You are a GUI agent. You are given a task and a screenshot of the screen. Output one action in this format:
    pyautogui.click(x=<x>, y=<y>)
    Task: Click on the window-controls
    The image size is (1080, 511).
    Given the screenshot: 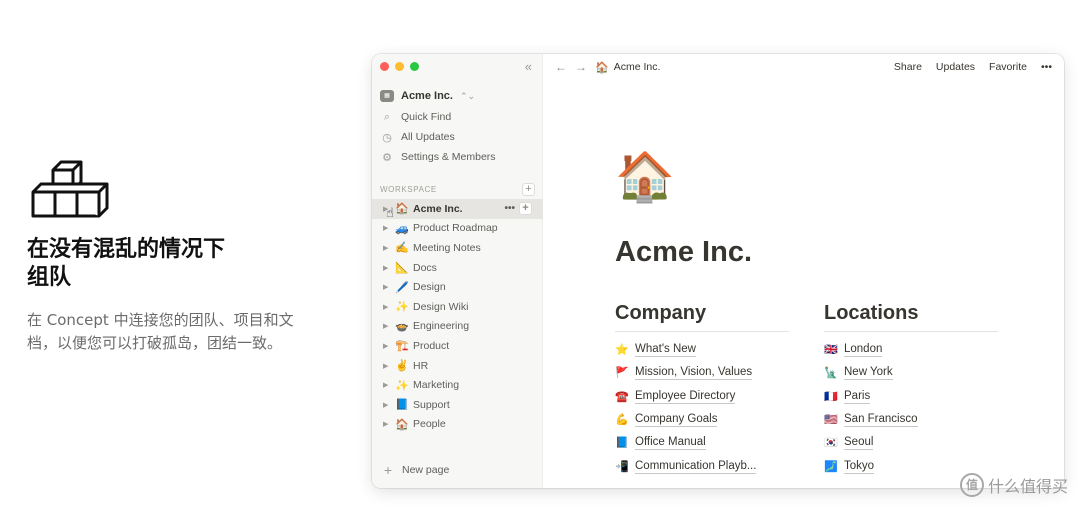 What is the action you would take?
    pyautogui.click(x=399, y=66)
    